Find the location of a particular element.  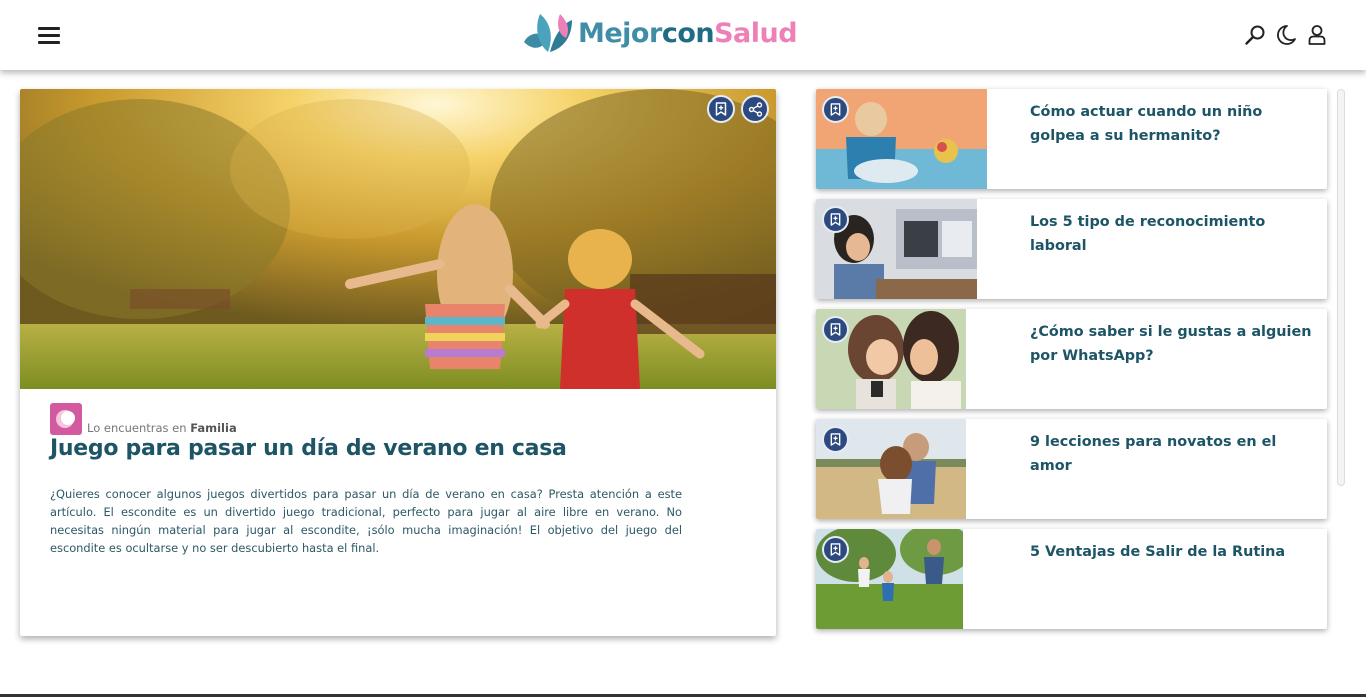

list-item: Los 5 tipo de reconocimiento laboral is located at coordinates (1071, 249).